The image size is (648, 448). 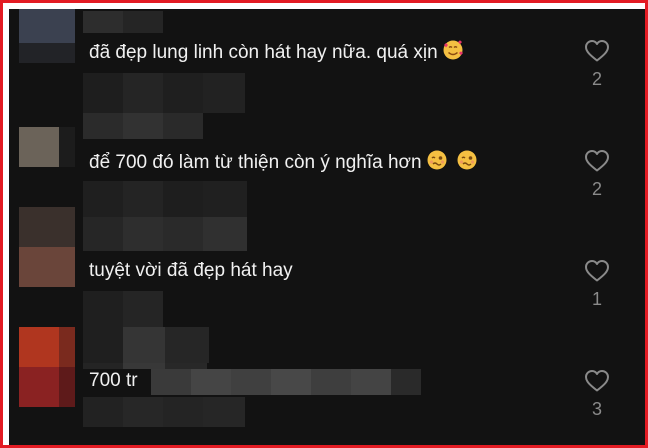 I want to click on comment-text: để 700 đó làm từ thiện còn ý nghĩa hơn, so click(x=283, y=163).